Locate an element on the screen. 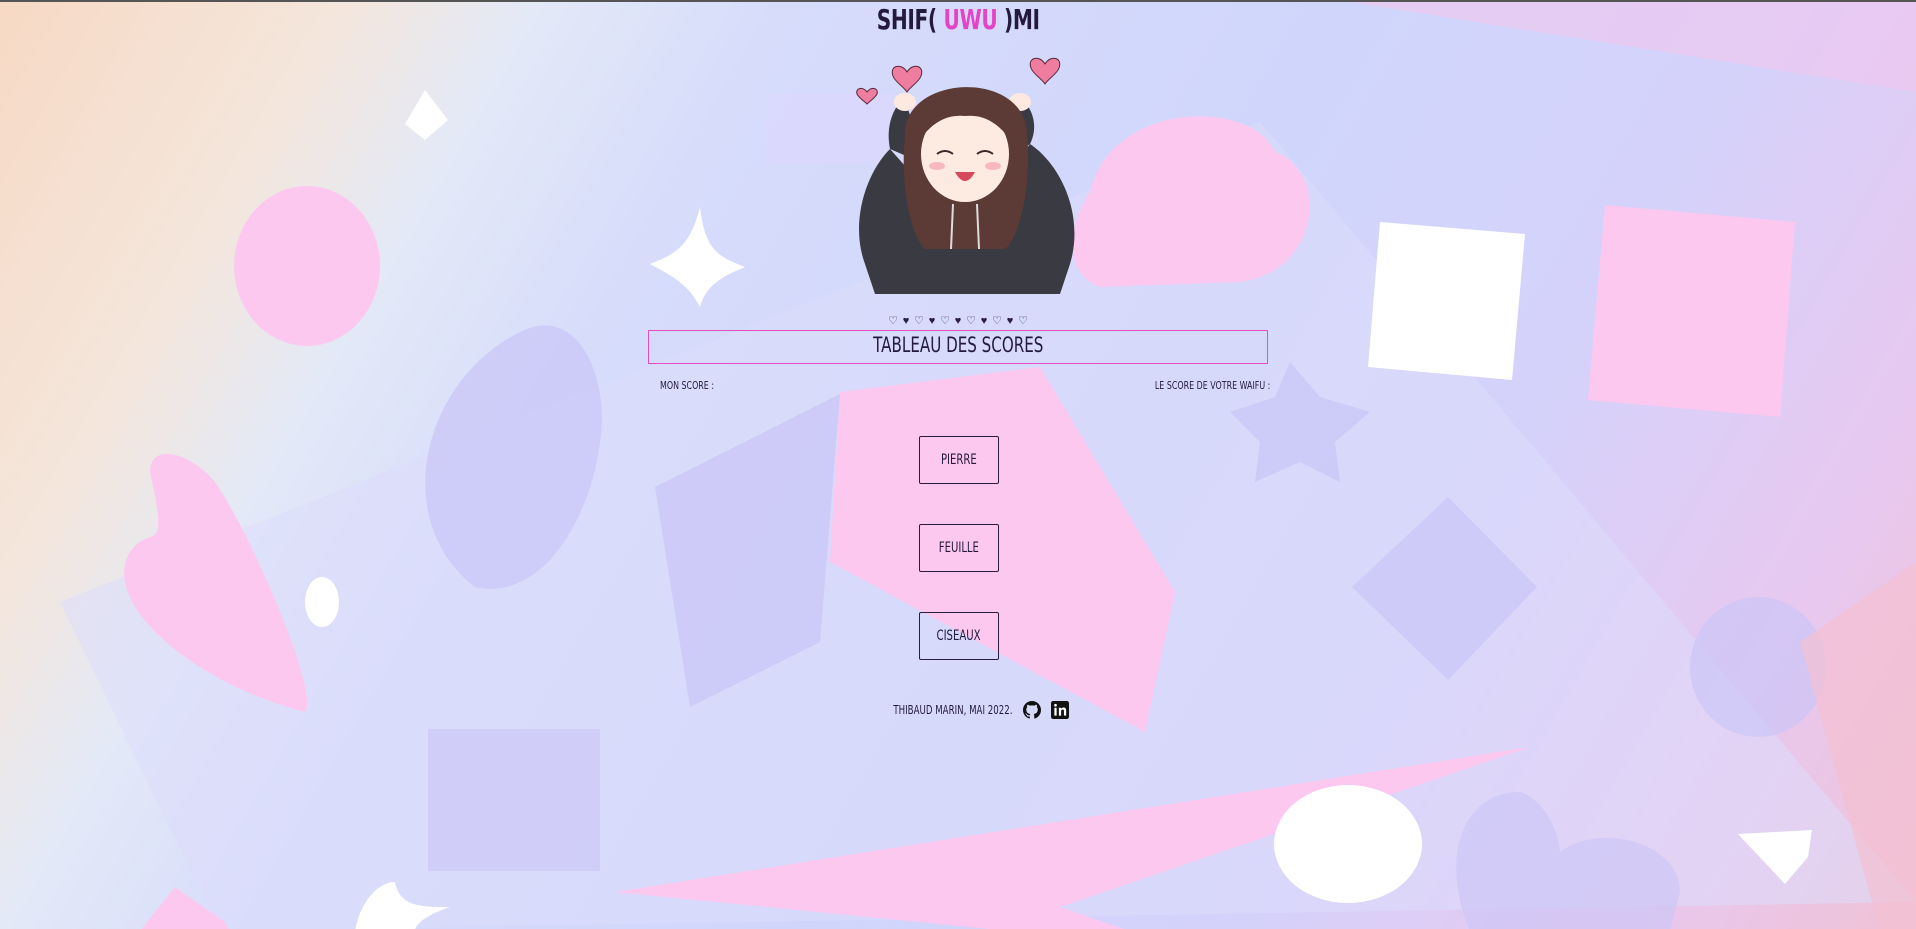  rock-button: PIERRE is located at coordinates (959, 460).